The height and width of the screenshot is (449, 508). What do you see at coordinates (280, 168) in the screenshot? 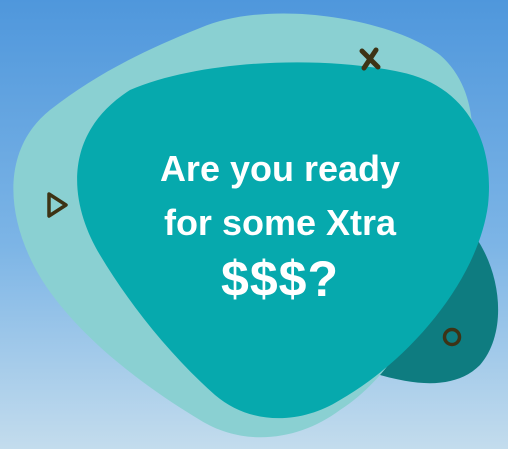
I see `headline-line-1: Are you ready` at bounding box center [280, 168].